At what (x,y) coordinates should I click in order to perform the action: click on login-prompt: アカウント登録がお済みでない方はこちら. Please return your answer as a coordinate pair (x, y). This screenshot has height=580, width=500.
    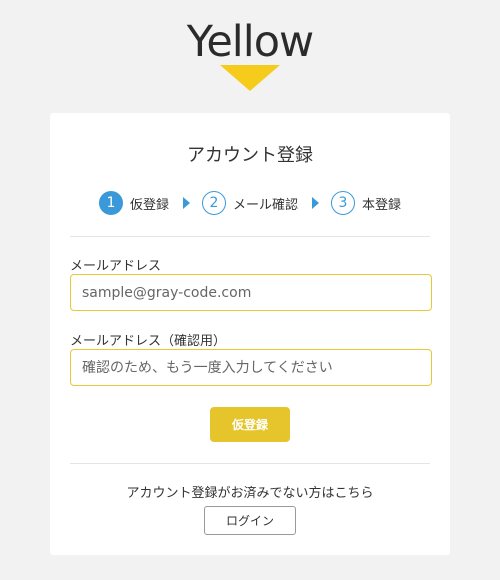
    Looking at the image, I should click on (250, 493).